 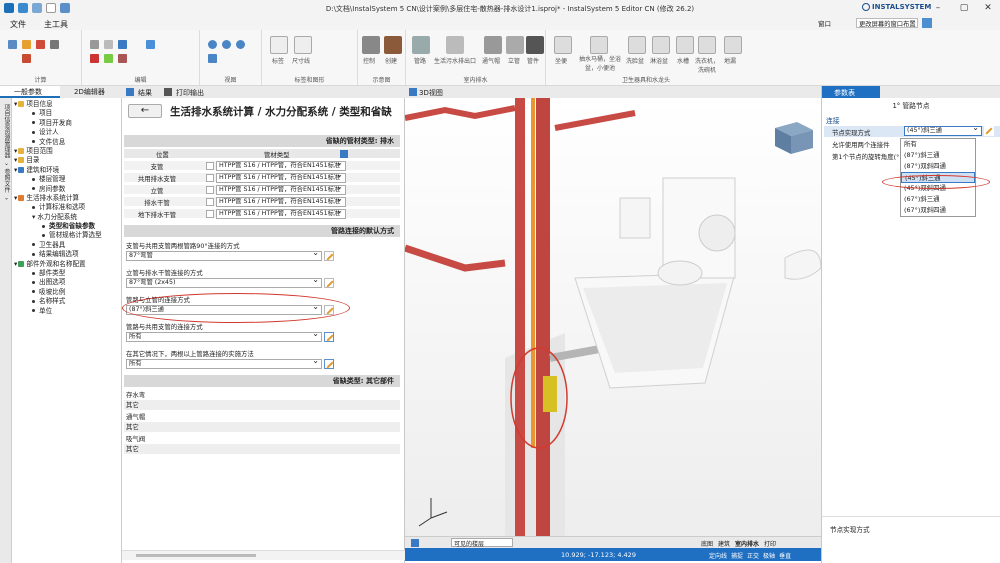 What do you see at coordinates (707, 45) in the screenshot?
I see `washer-icon` at bounding box center [707, 45].